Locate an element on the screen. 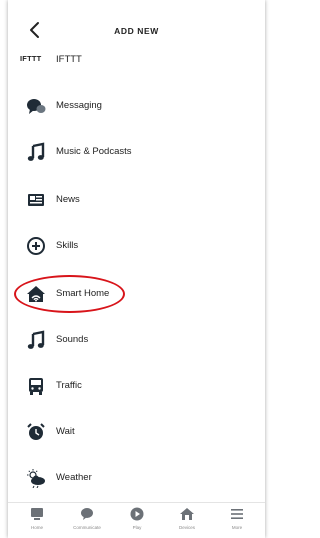 The height and width of the screenshot is (538, 320). ifttt-logo: IFTTT is located at coordinates (31, 58).